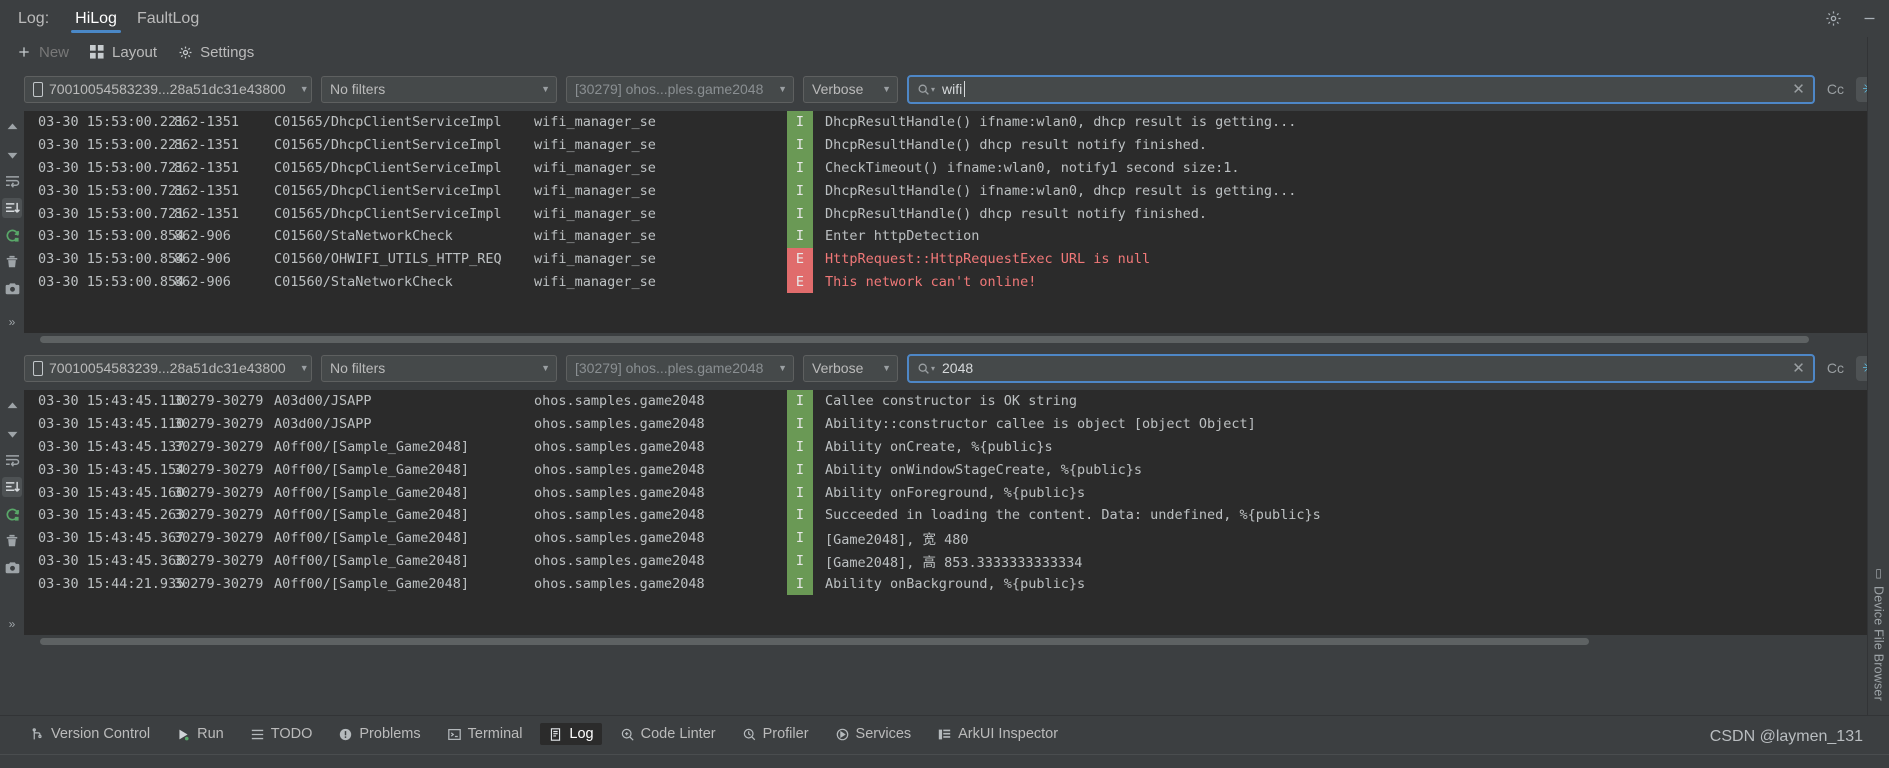 Image resolution: width=1889 pixels, height=768 pixels. Describe the element at coordinates (96, 18) in the screenshot. I see `tab-hilog: HiLog` at that location.